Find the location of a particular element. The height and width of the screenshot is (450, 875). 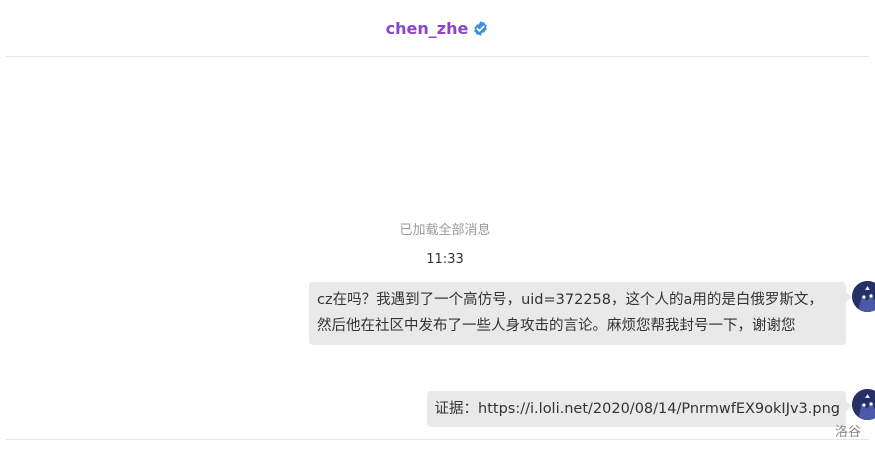

chat-partner-username: chen_zhe is located at coordinates (427, 28).